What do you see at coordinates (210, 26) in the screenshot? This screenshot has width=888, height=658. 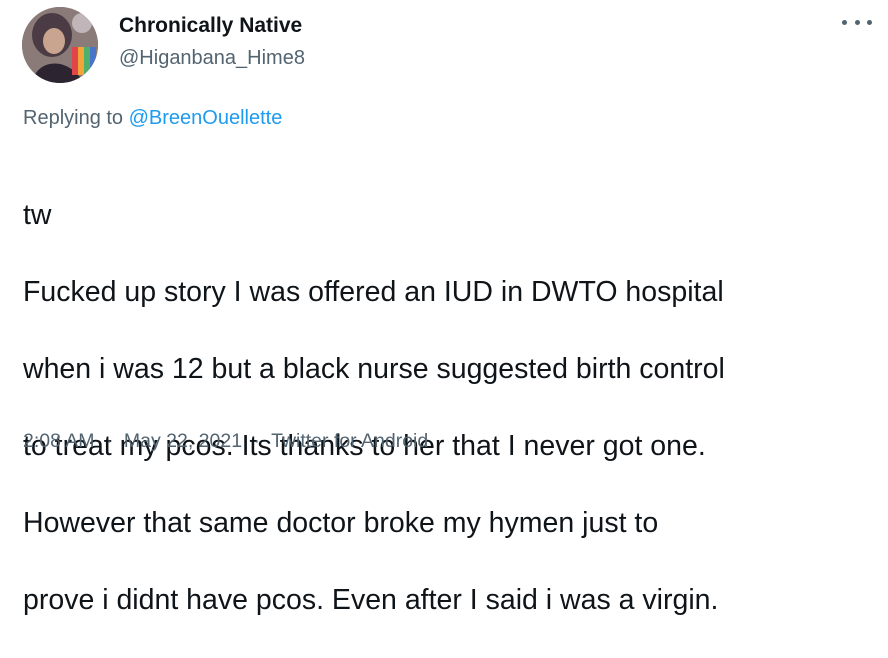 I see `author-display-name: Chronically Native` at bounding box center [210, 26].